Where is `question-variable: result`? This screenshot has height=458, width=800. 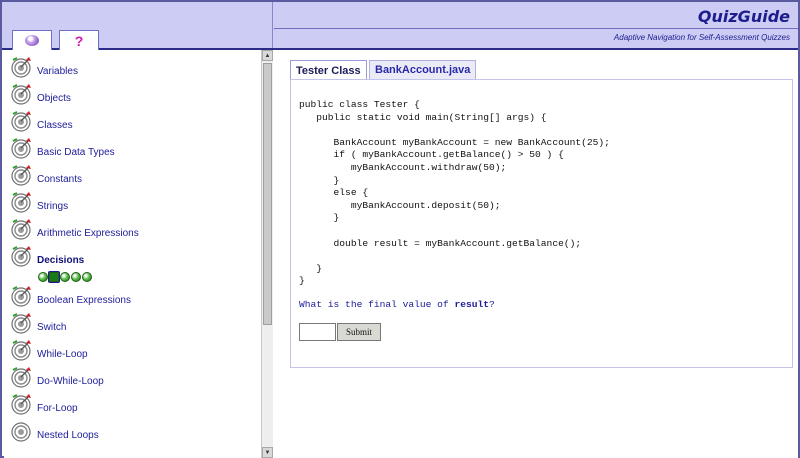
question-variable: result is located at coordinates (471, 304).